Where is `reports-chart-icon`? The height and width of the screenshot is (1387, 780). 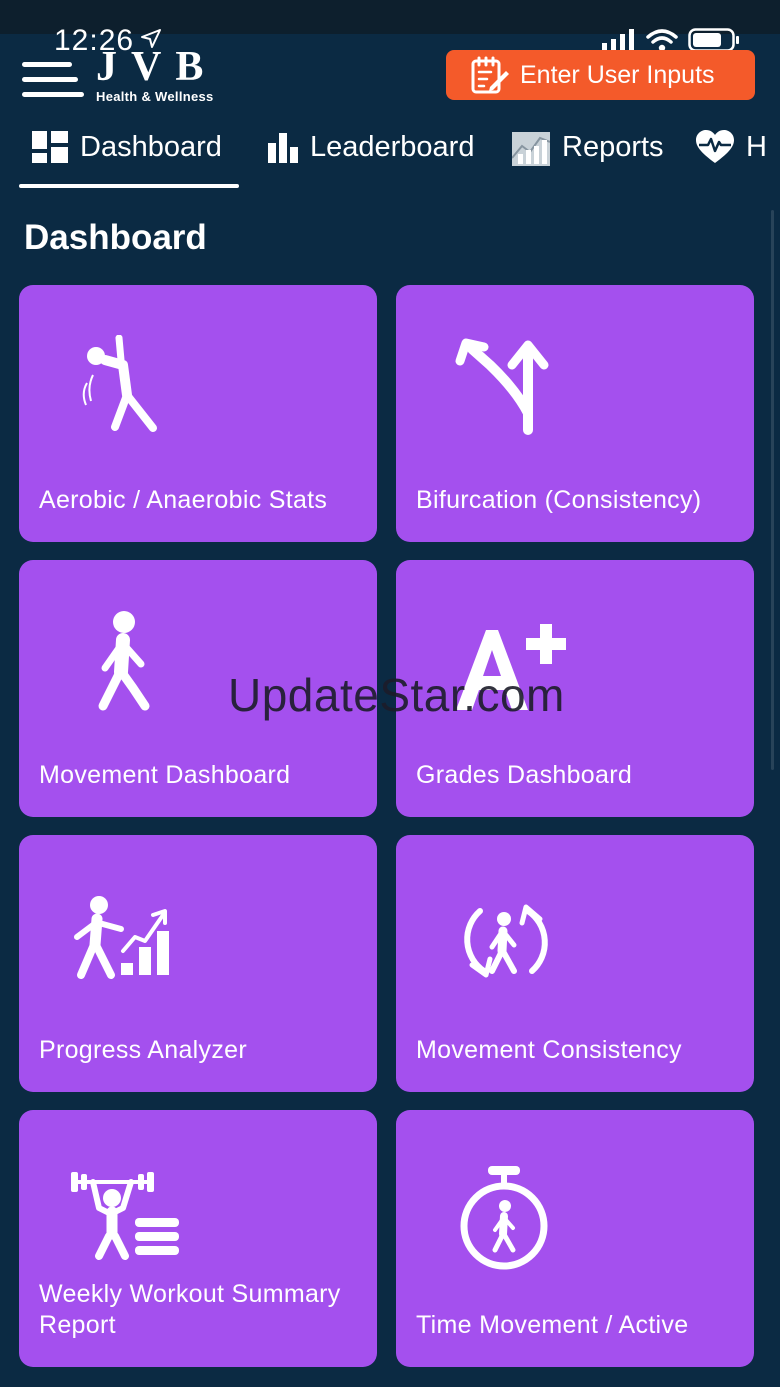 reports-chart-icon is located at coordinates (531, 149).